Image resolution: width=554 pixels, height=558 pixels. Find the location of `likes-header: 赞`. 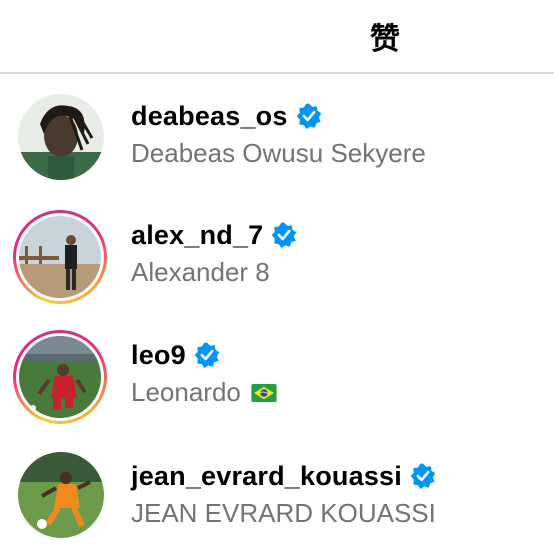

likes-header: 赞 is located at coordinates (277, 37).